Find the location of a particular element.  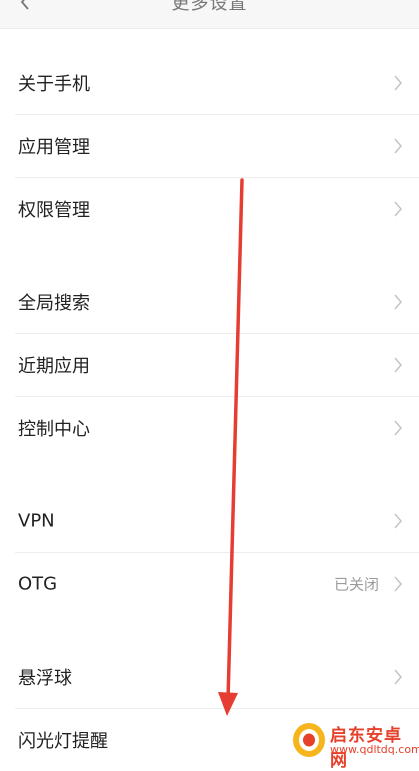

row-label: 近期应用 is located at coordinates (54, 366).